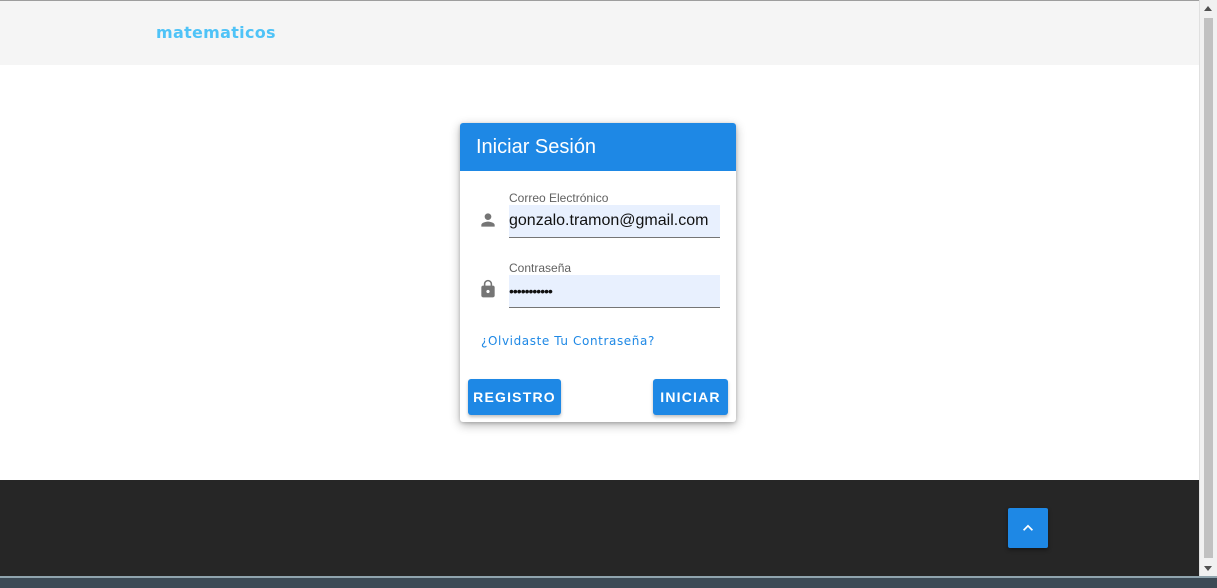 The image size is (1217, 588). What do you see at coordinates (216, 32) in the screenshot?
I see `brand-logo: matematicos` at bounding box center [216, 32].